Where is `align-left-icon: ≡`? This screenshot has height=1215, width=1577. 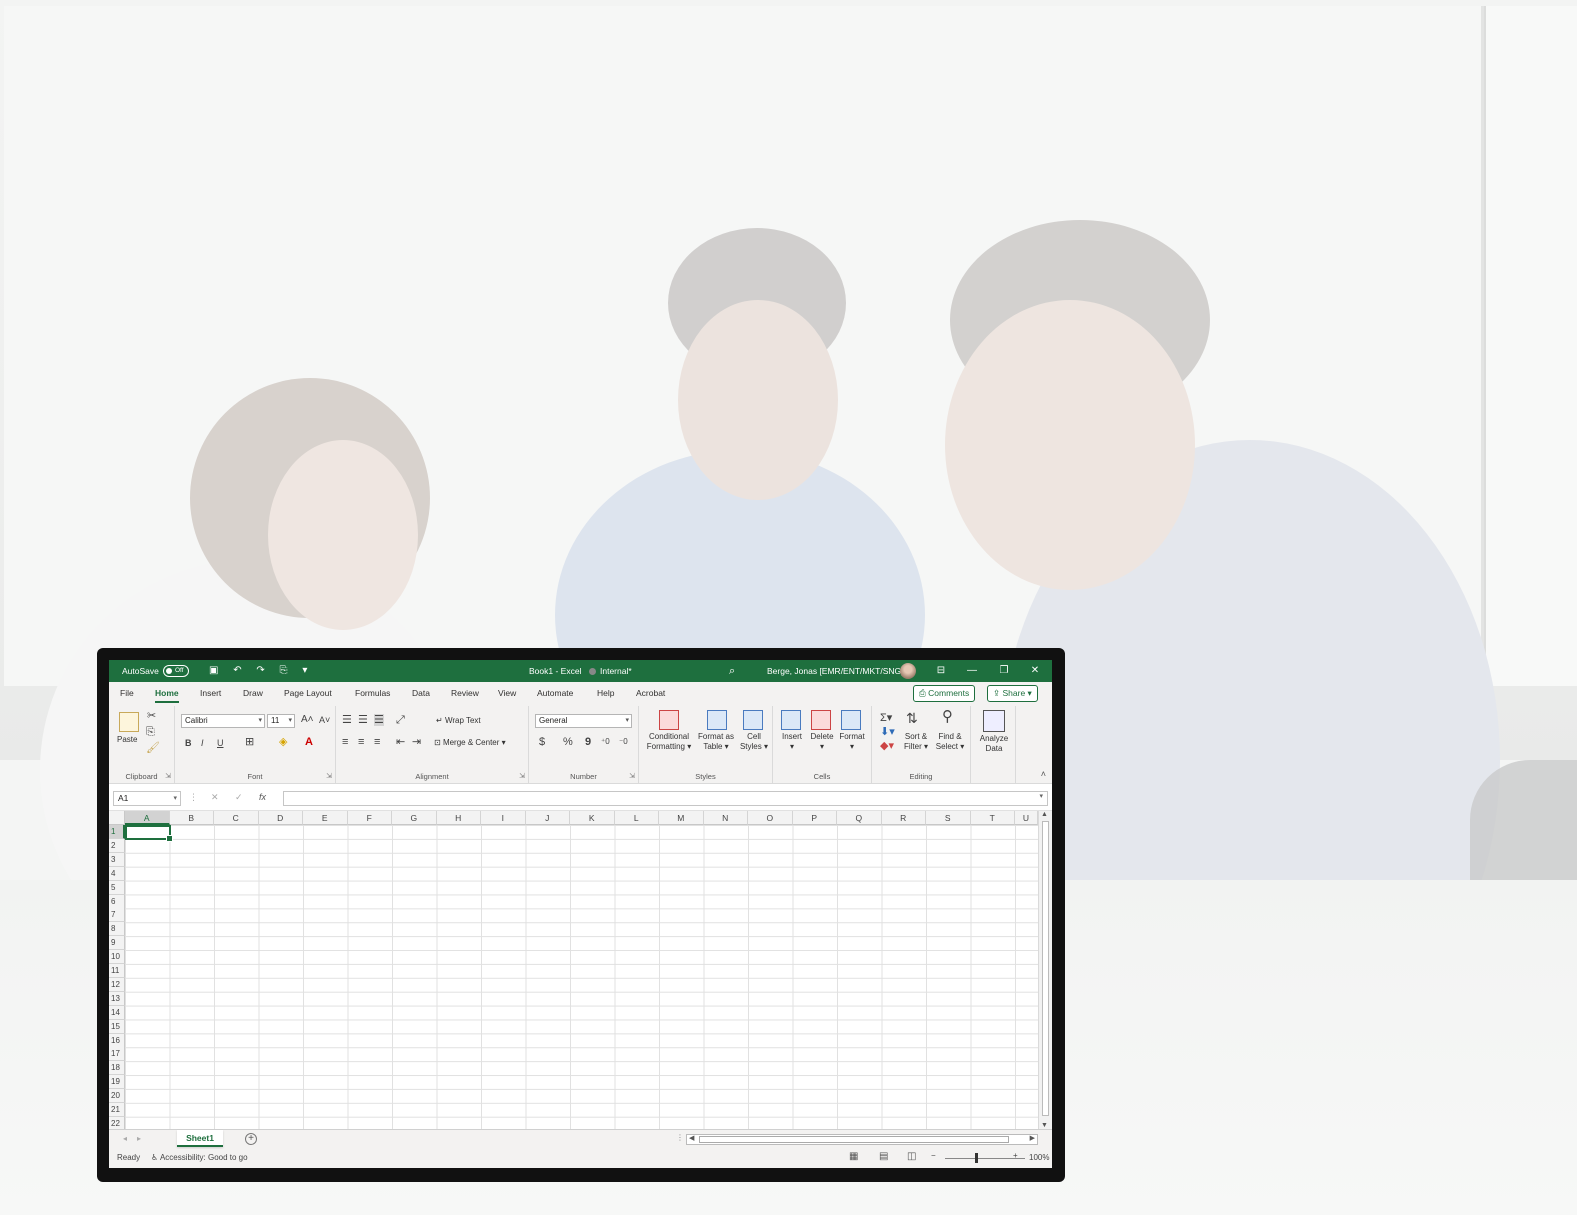
align-left-icon: ≡ is located at coordinates (345, 742).